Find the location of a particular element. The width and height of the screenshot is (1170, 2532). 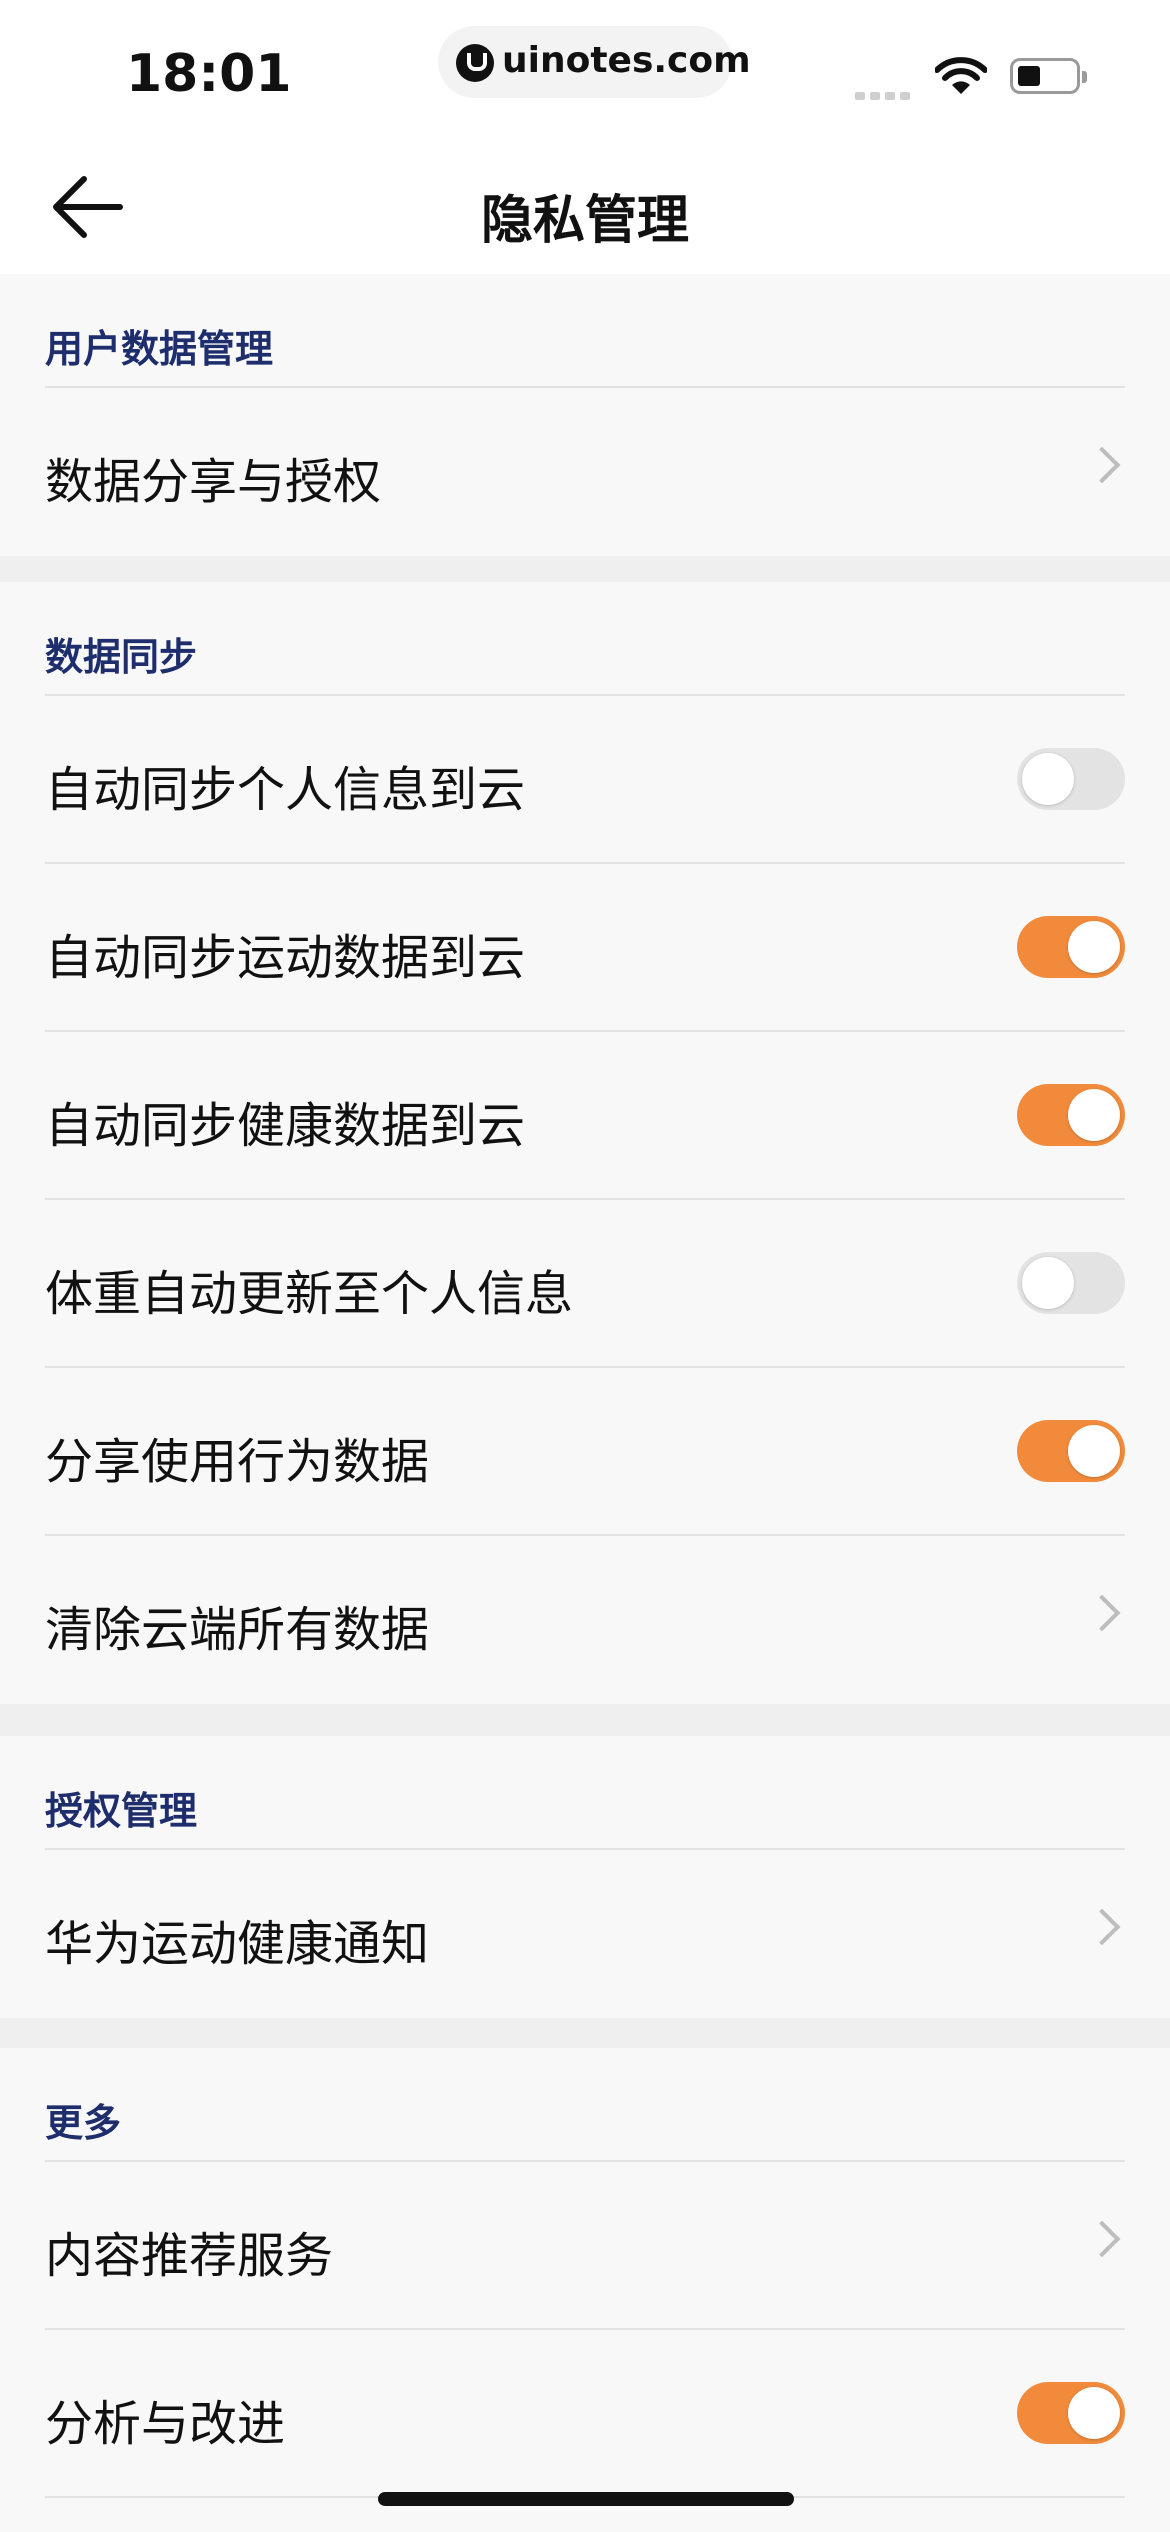

status-bar: 18:01 uinotes.com is located at coordinates (585, 70).